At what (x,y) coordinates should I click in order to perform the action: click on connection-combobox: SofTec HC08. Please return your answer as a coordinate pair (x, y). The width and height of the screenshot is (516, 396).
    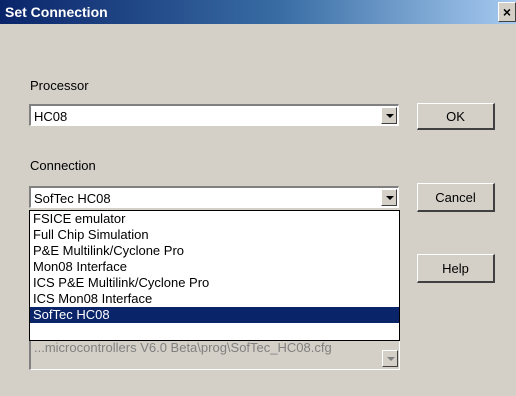
    Looking at the image, I should click on (214, 197).